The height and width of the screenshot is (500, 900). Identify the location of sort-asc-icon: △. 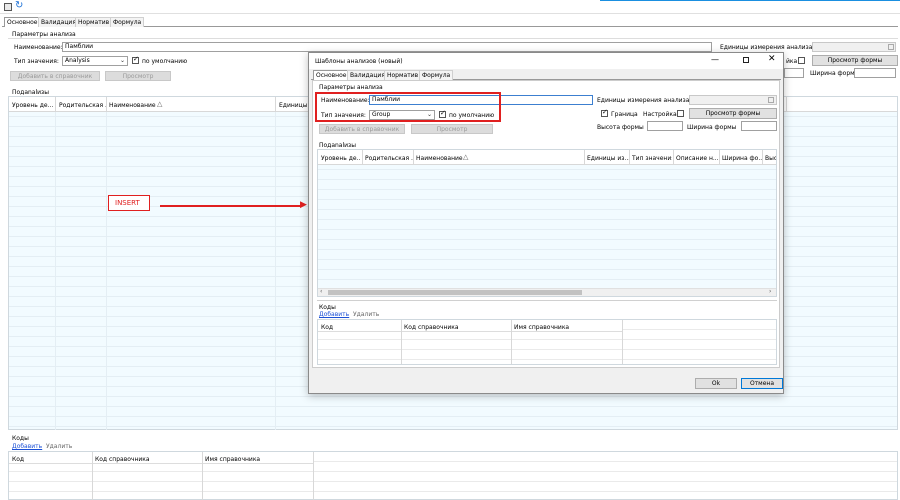
(160, 104).